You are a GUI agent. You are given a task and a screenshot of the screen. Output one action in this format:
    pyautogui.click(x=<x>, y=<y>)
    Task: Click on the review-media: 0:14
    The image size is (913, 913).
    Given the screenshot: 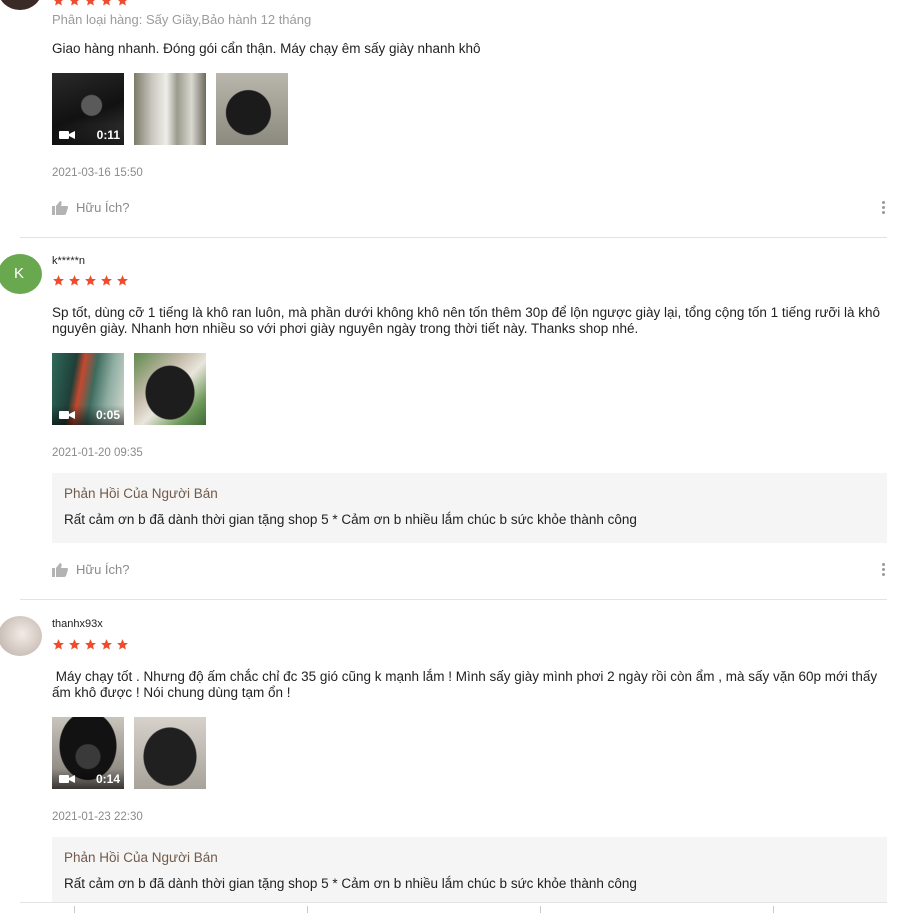 What is the action you would take?
    pyautogui.click(x=129, y=753)
    